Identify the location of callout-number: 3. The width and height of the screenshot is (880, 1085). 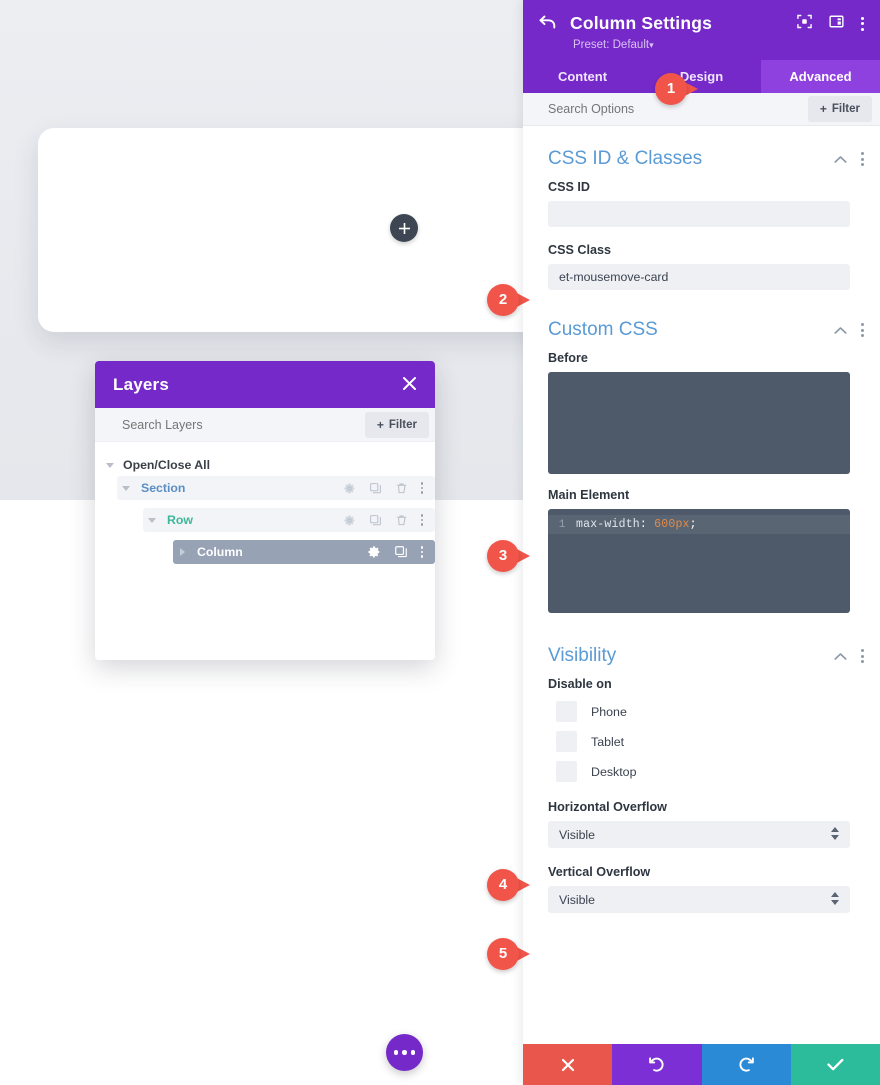
(503, 555).